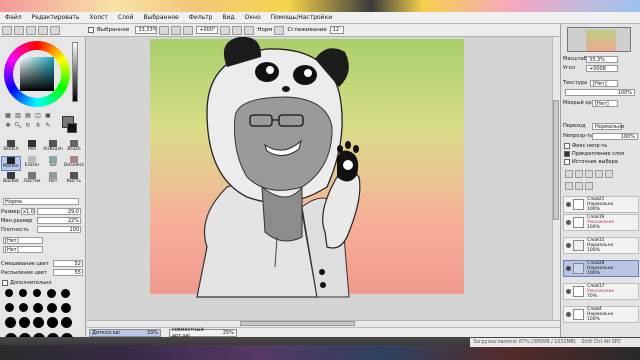  Describe the element at coordinates (569, 174) in the screenshot. I see `new-layer-button` at that location.